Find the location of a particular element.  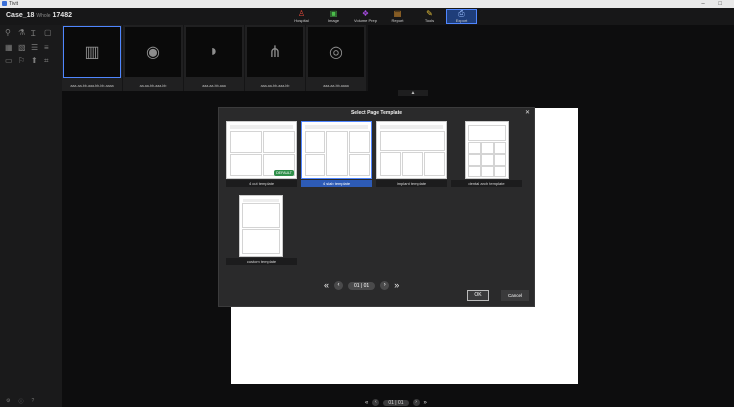

nav-image-label: Image is located at coordinates (333, 20).